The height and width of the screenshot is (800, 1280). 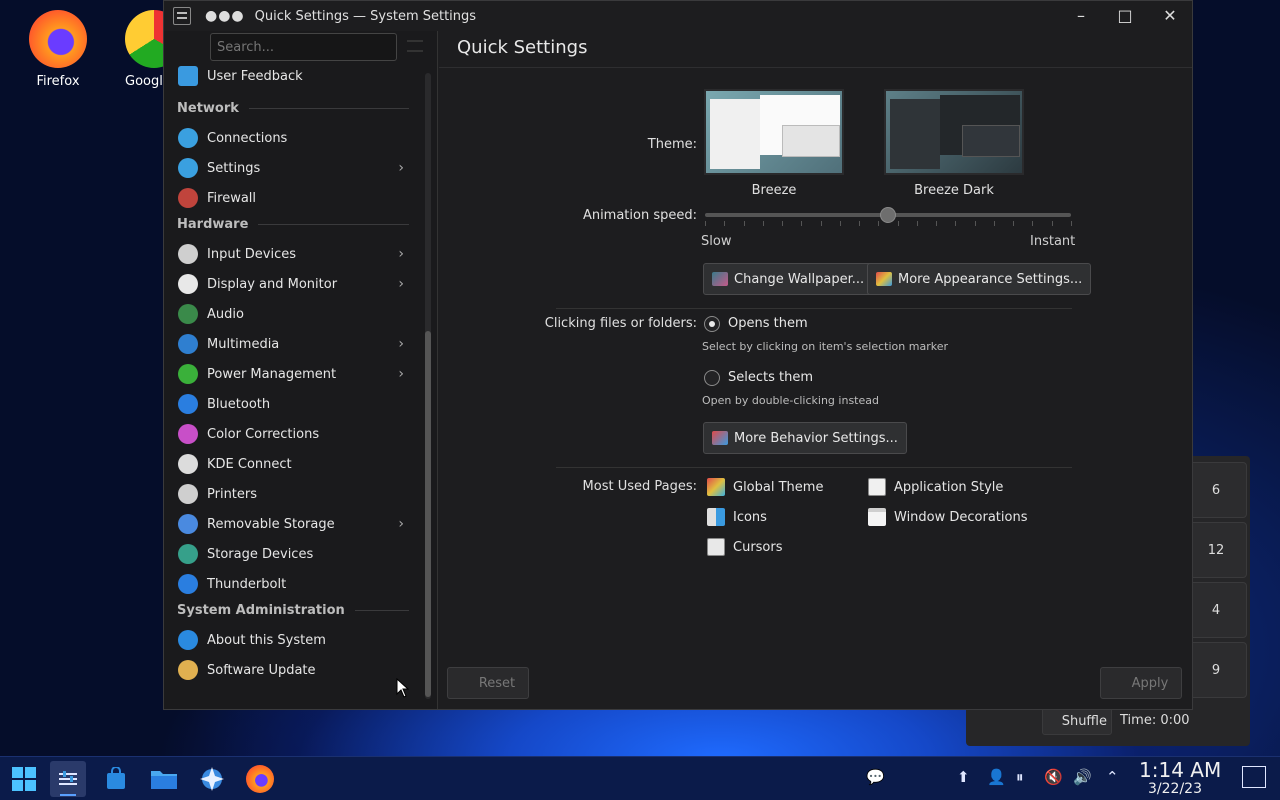 I want to click on sidebar-item-settings: Settings ›, so click(x=293, y=168).